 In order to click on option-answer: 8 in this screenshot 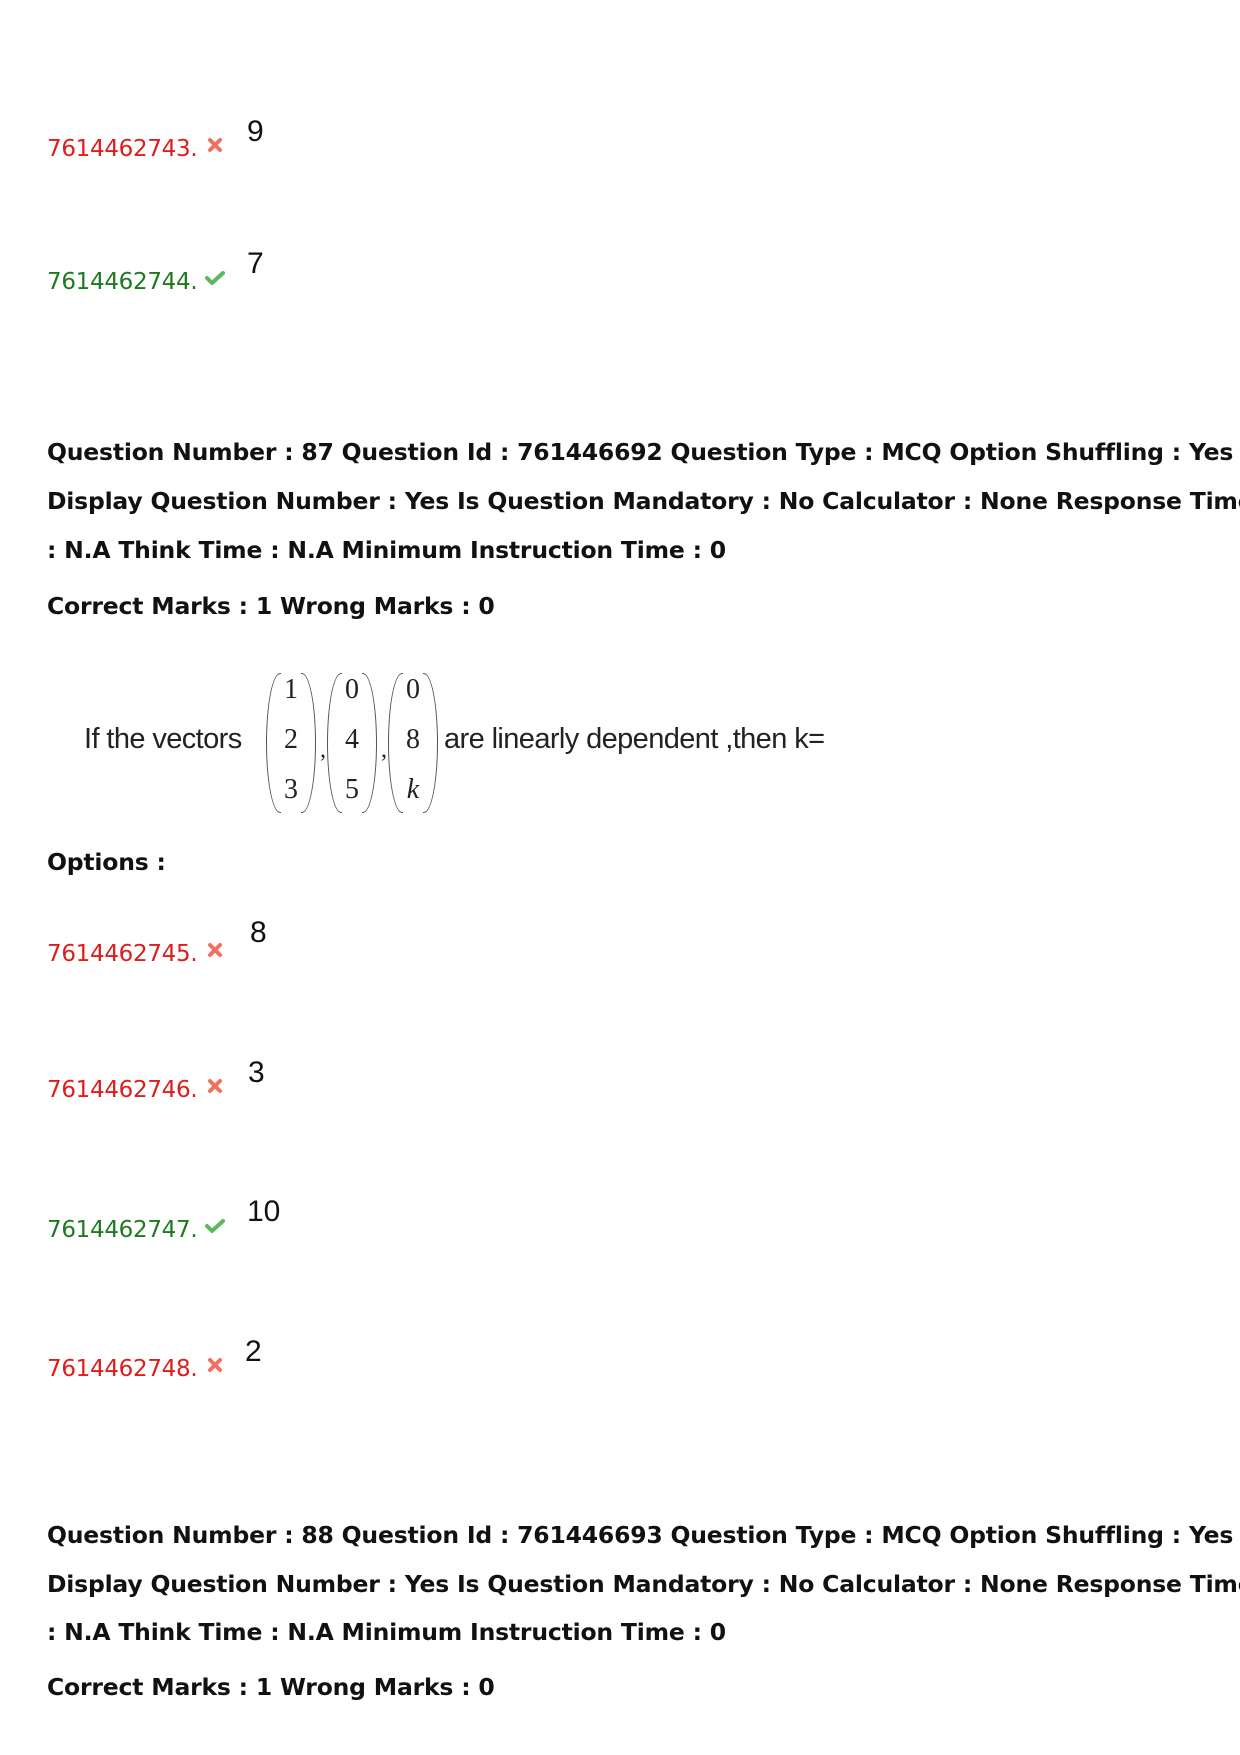, I will do `click(258, 932)`.